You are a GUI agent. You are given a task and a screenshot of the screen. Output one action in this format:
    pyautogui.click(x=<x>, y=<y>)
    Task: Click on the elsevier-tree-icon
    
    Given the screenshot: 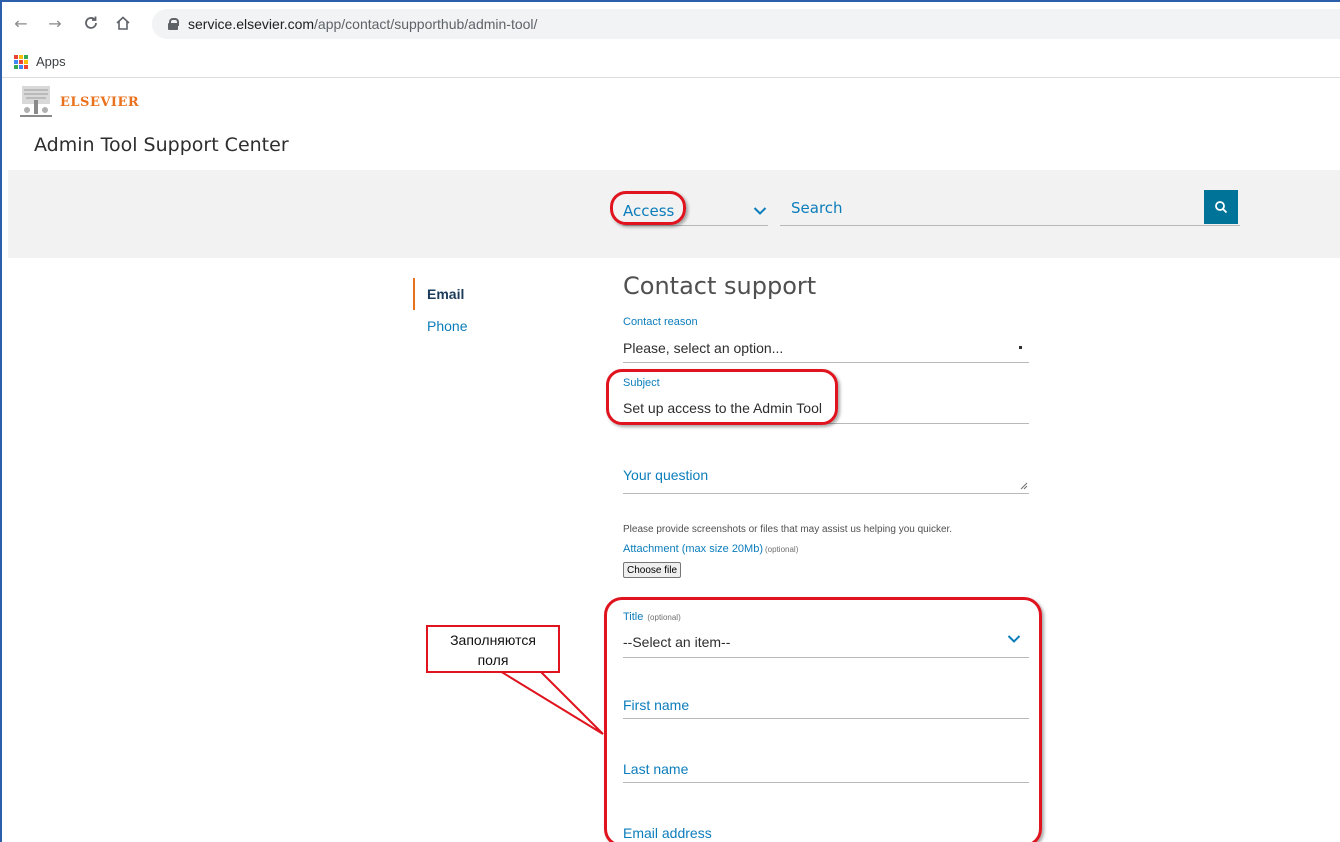 What is the action you would take?
    pyautogui.click(x=36, y=101)
    